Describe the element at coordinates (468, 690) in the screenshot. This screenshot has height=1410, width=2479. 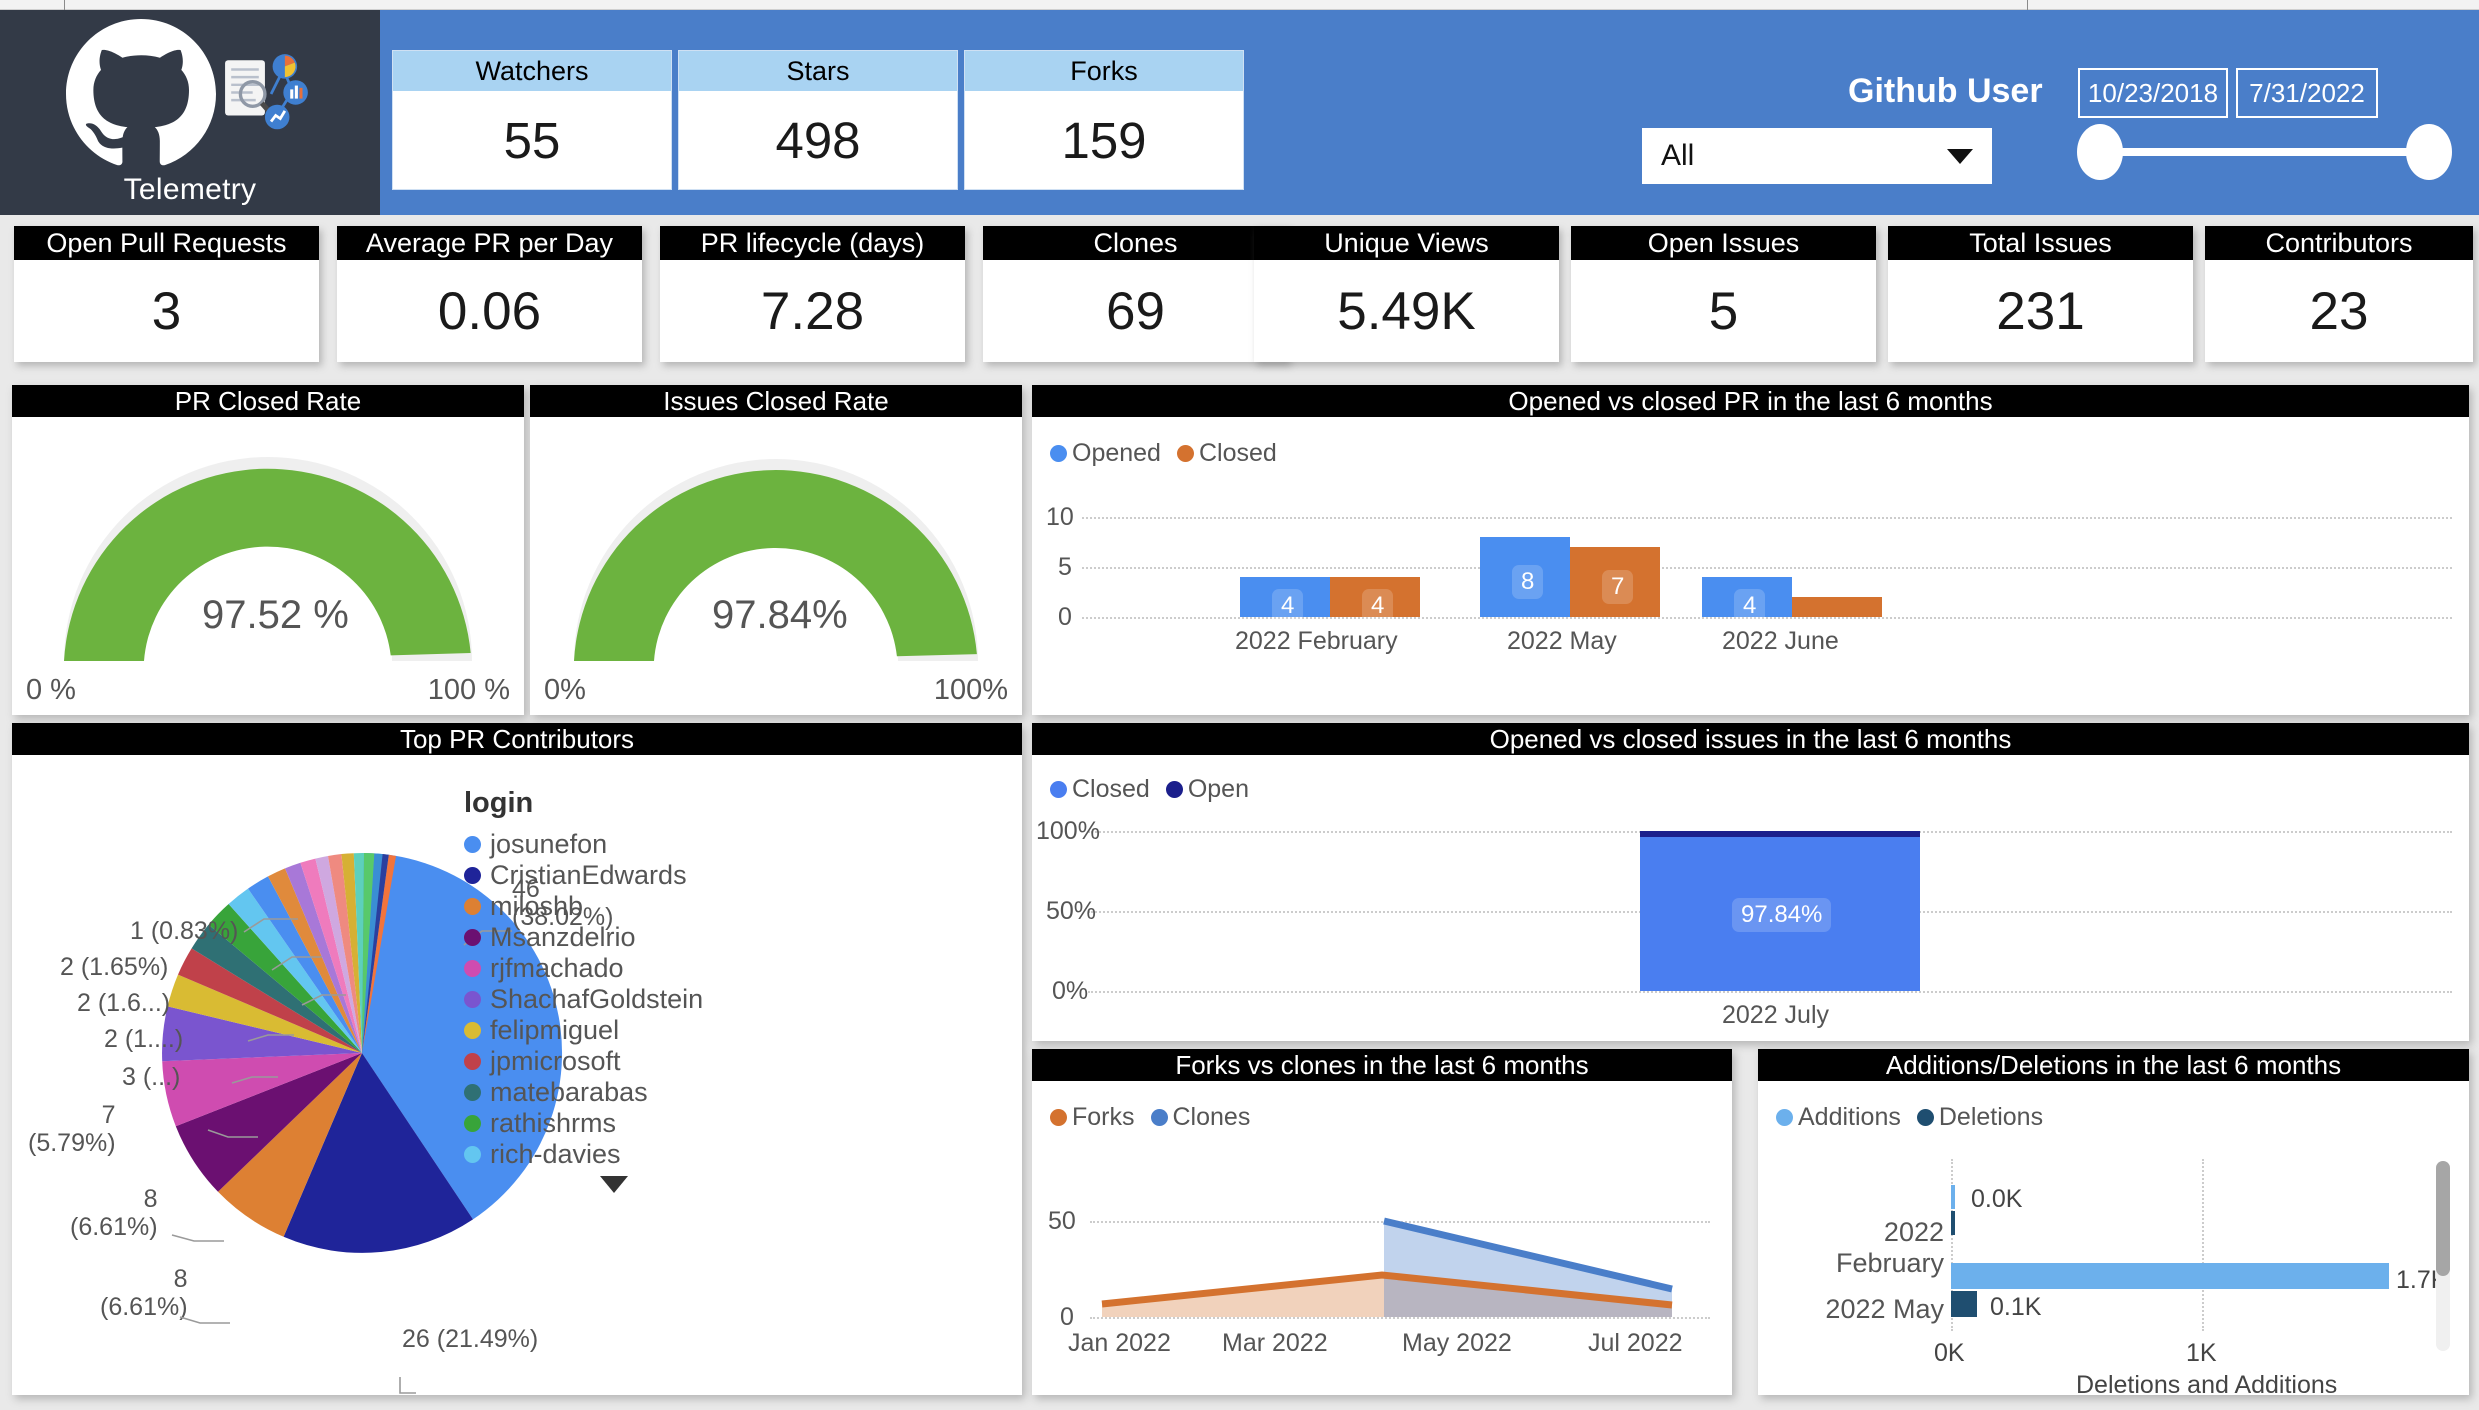
I see `gauge-max-label: 100 %` at that location.